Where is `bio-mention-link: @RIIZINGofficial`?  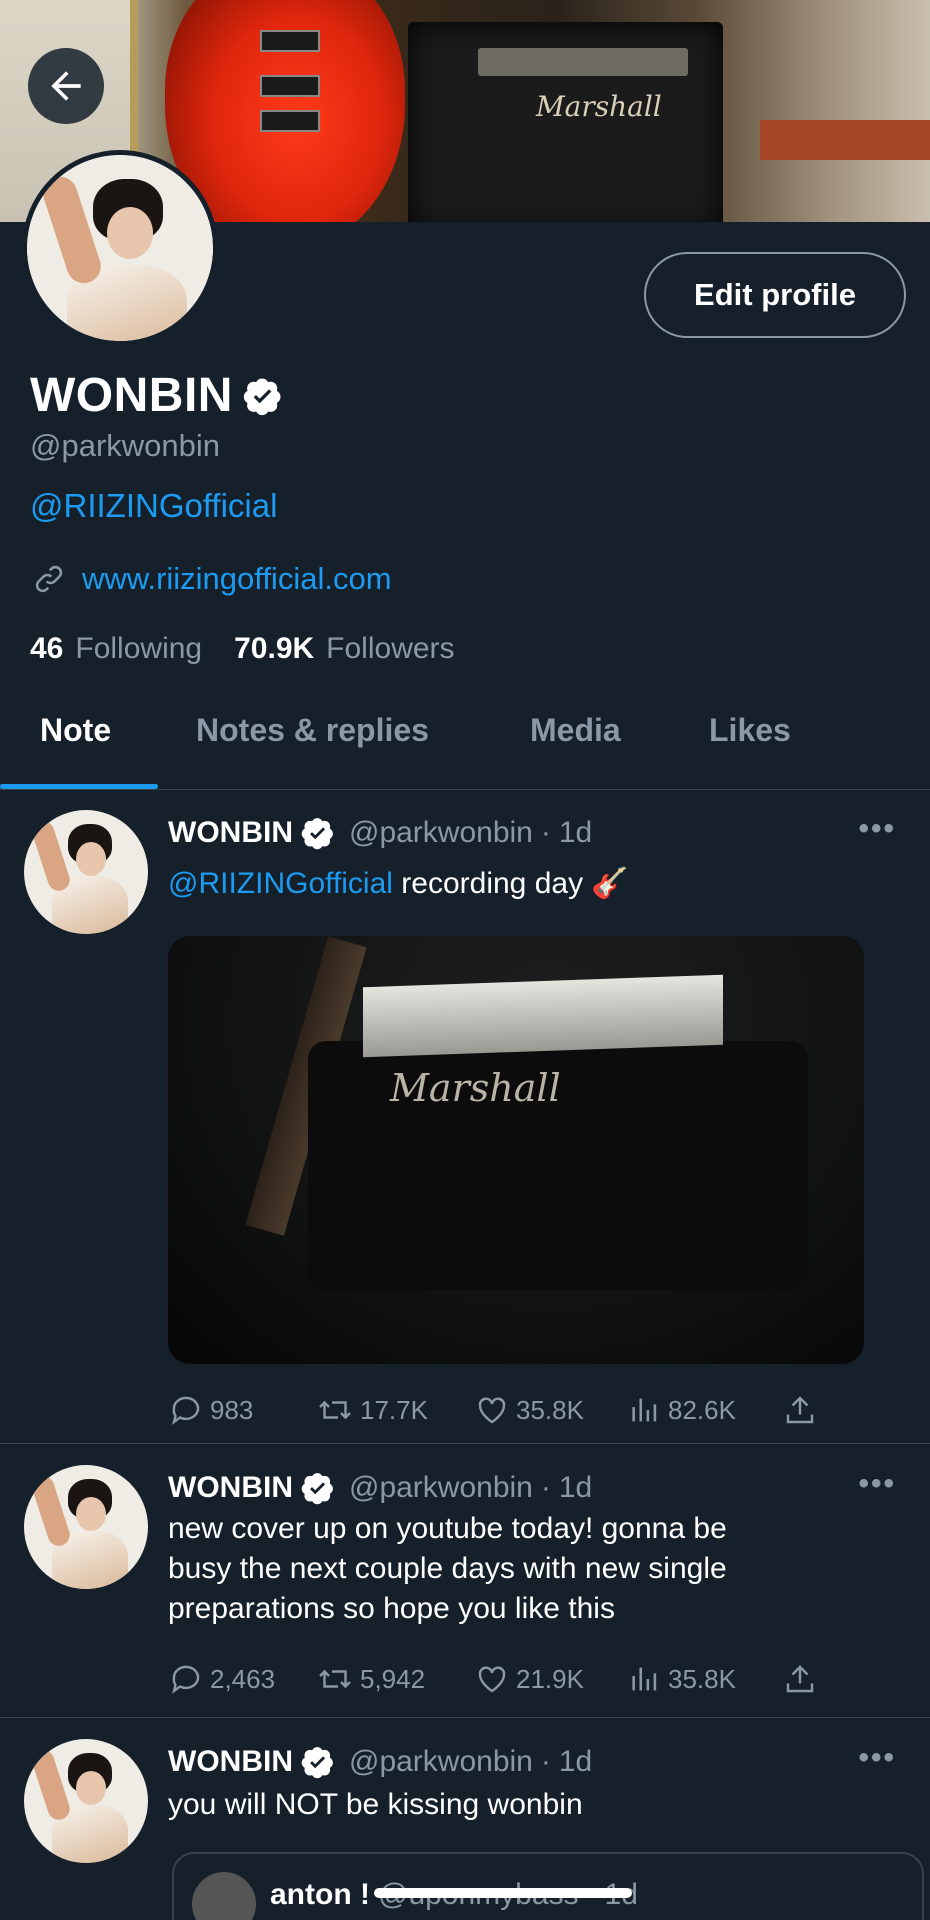
bio-mention-link: @RIIZINGofficial is located at coordinates (153, 506).